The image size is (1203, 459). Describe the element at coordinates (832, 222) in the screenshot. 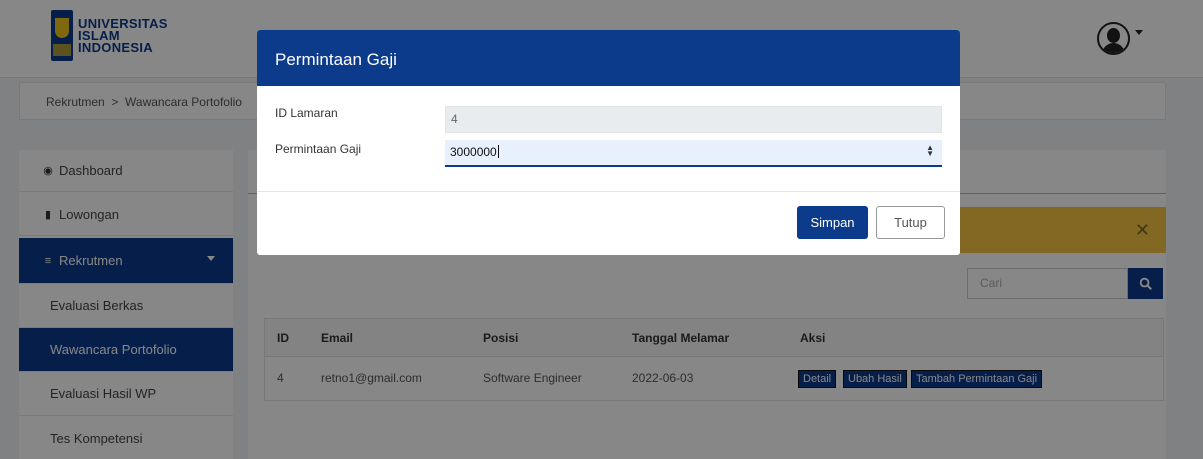

I see `save-button: Simpan` at that location.